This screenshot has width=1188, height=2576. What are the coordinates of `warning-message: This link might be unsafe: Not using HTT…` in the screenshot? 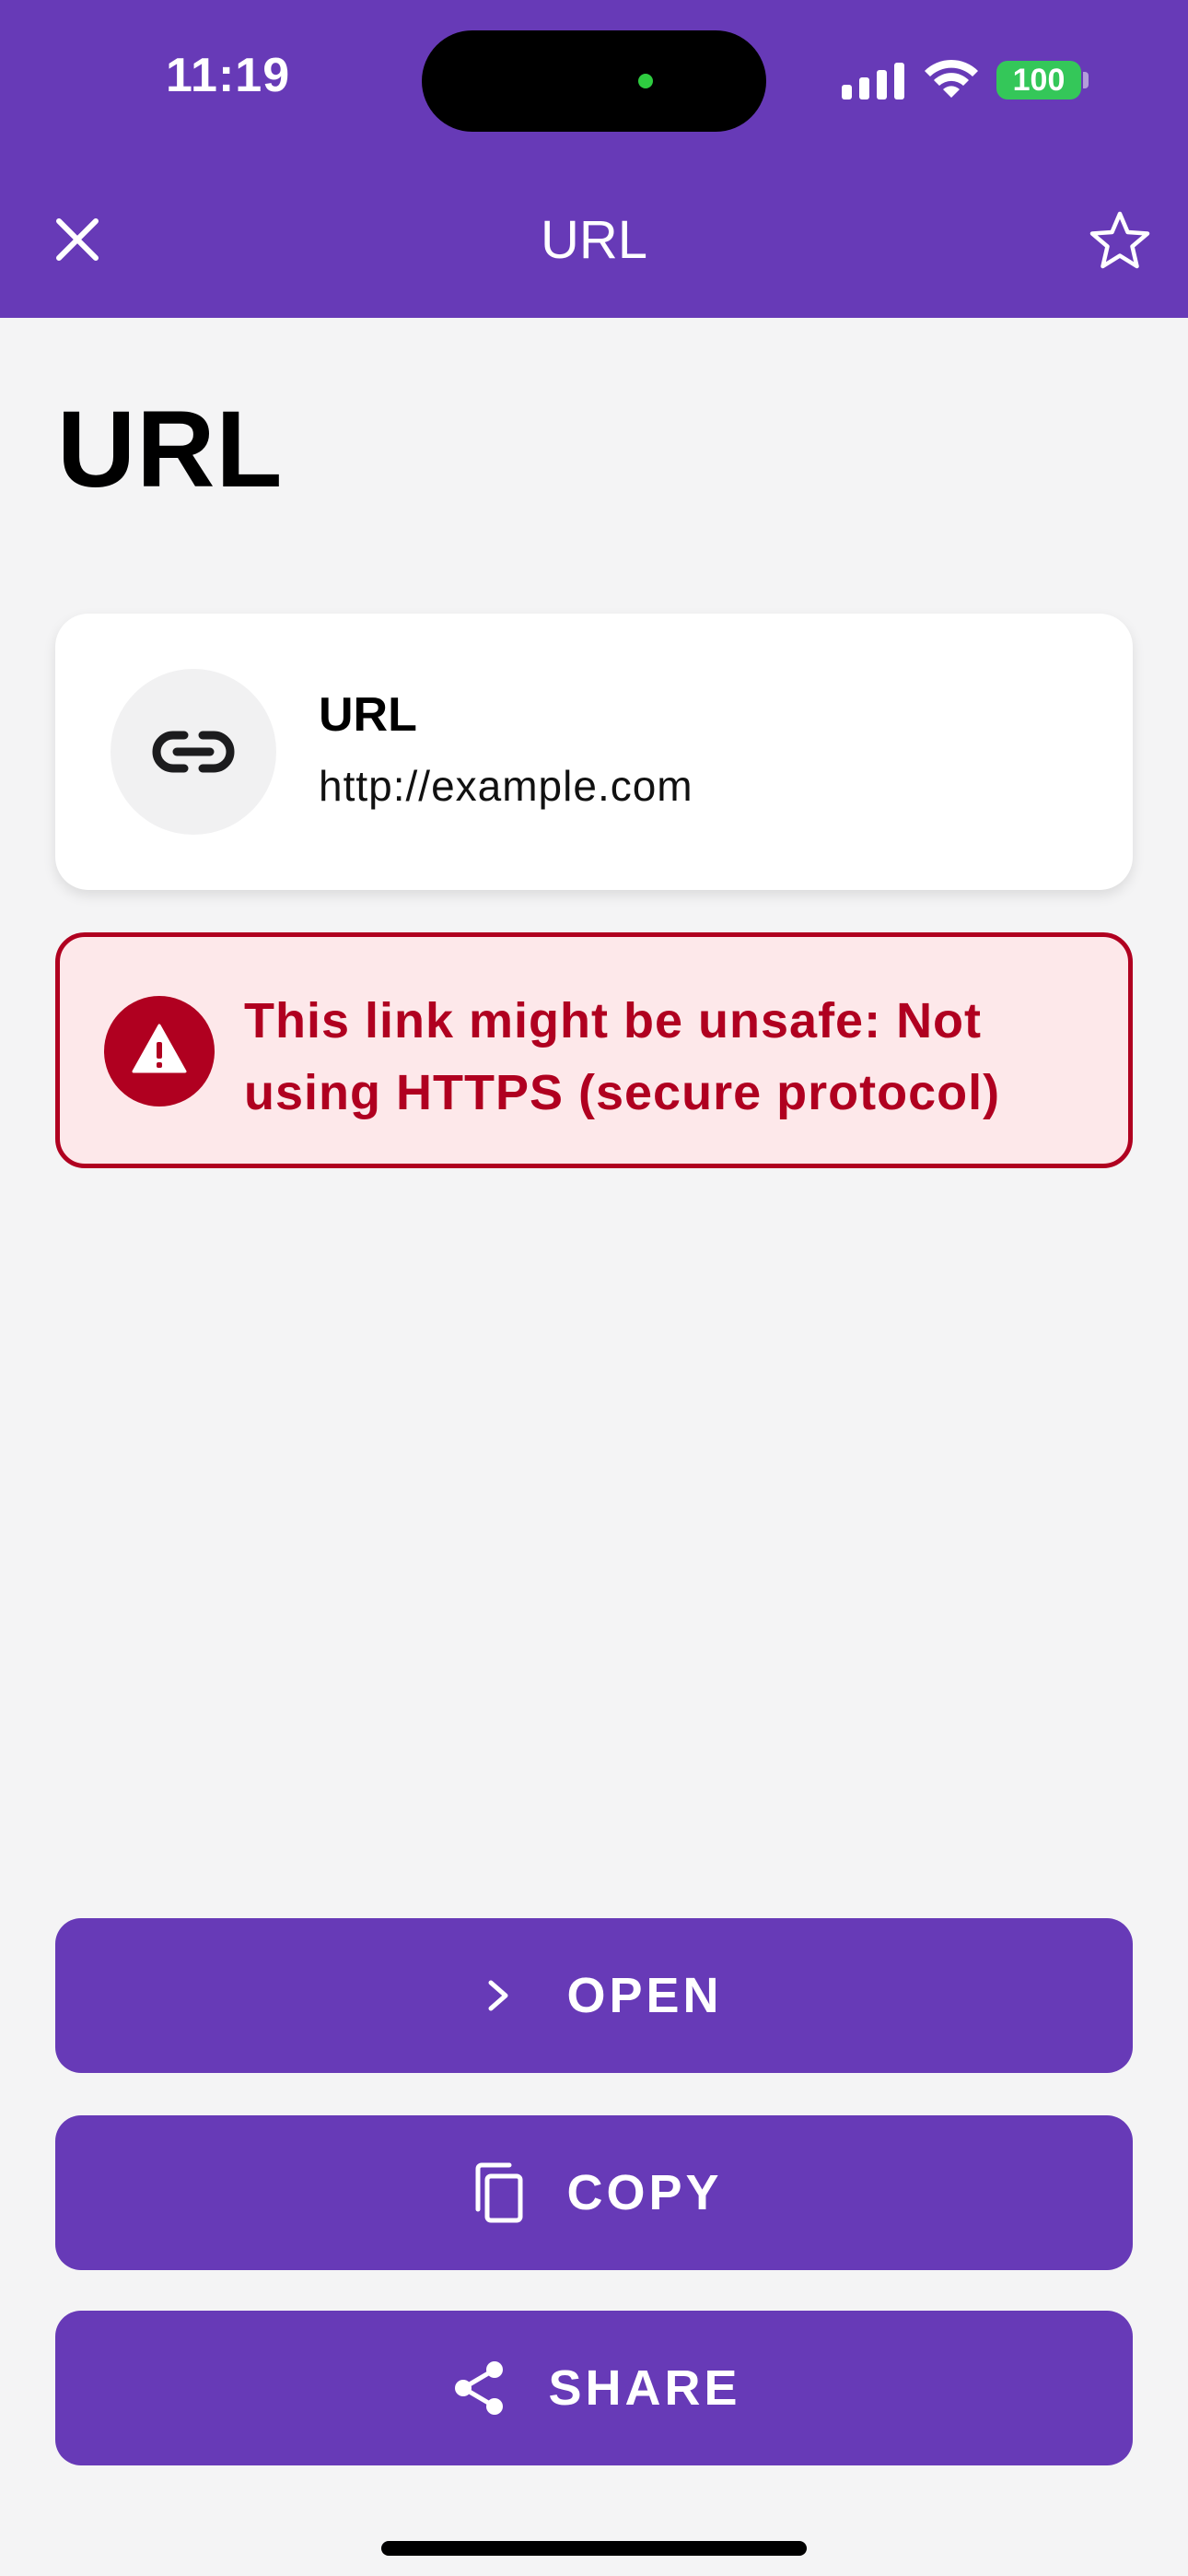 It's located at (622, 1056).